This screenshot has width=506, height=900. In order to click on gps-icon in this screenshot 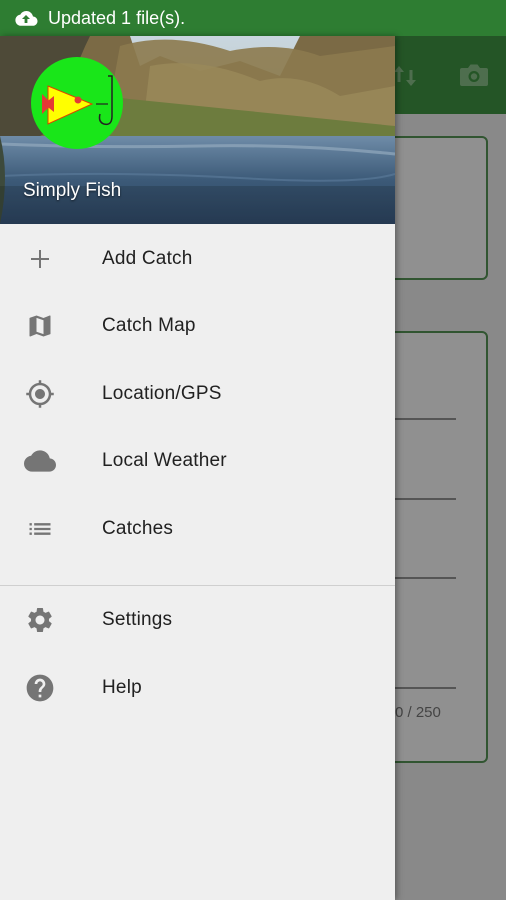, I will do `click(40, 394)`.